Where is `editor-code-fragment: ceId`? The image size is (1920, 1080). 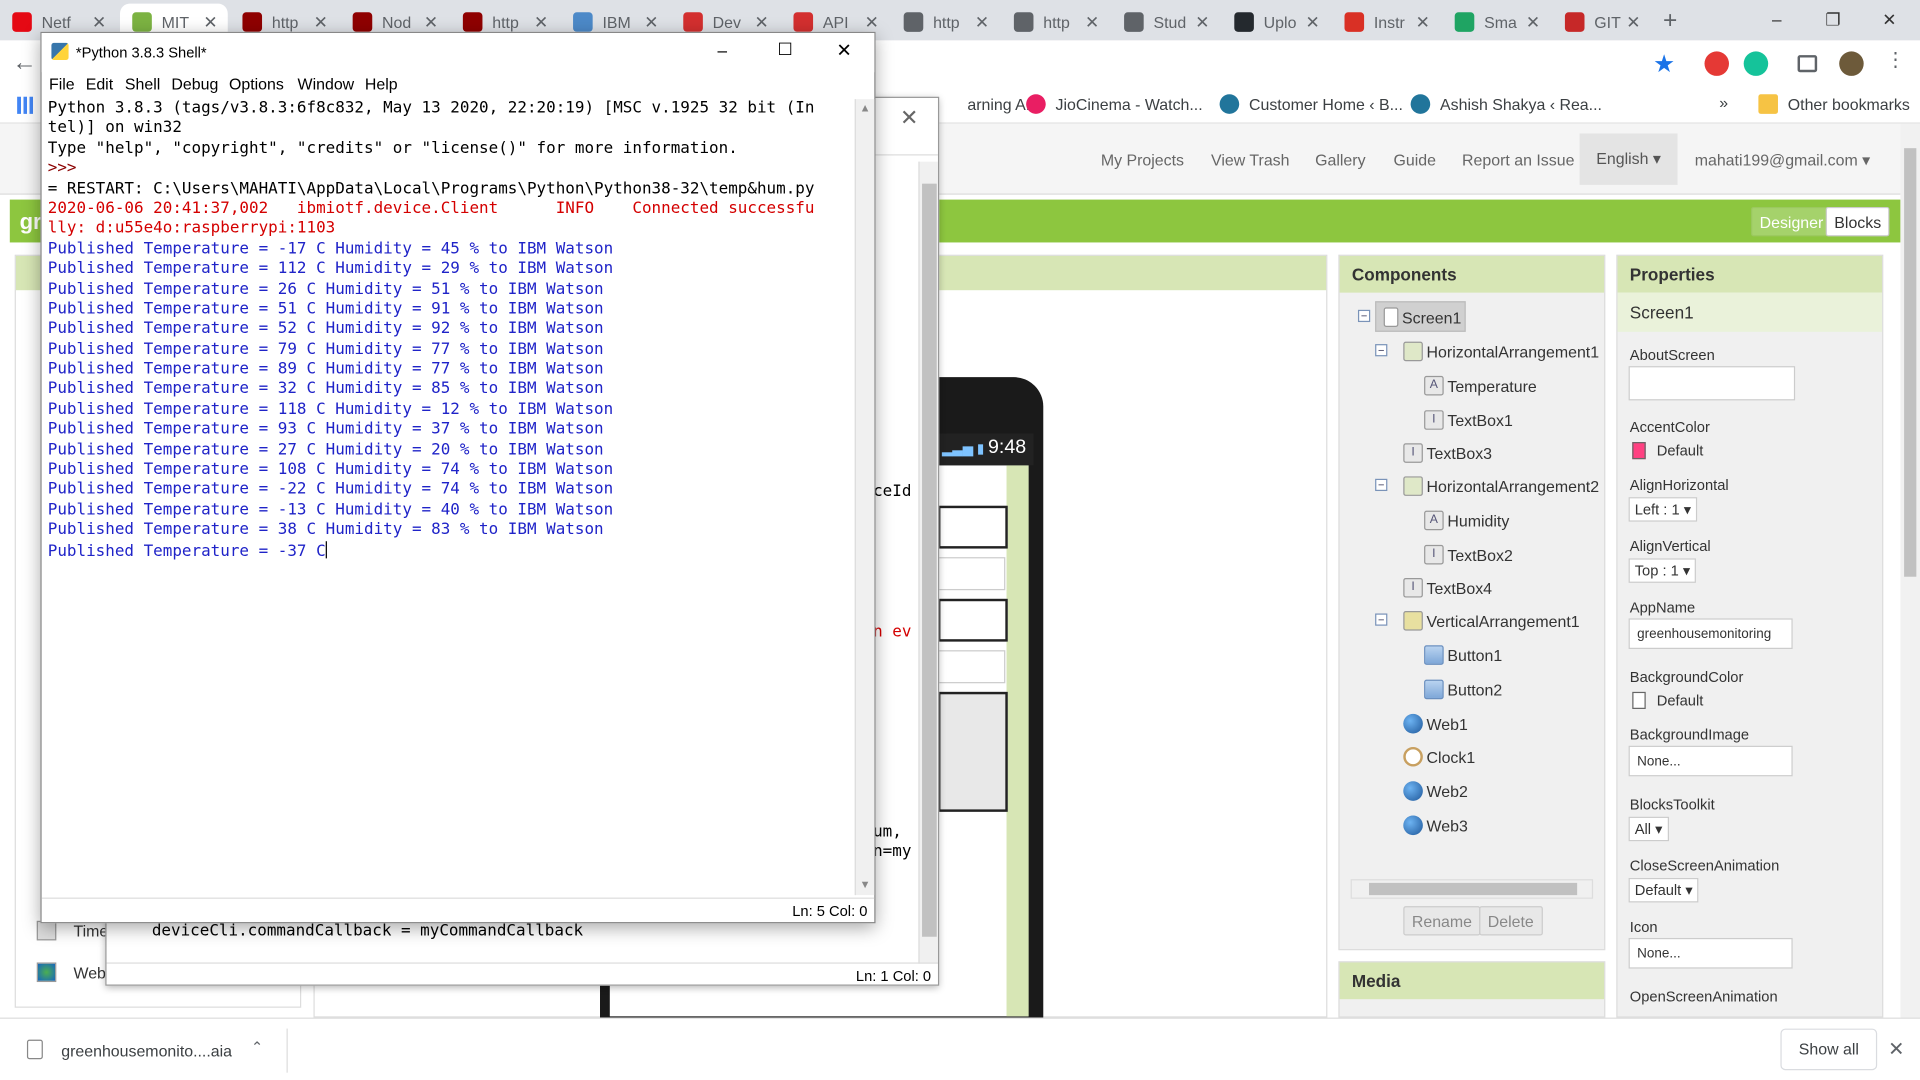 editor-code-fragment: ceId is located at coordinates (892, 491).